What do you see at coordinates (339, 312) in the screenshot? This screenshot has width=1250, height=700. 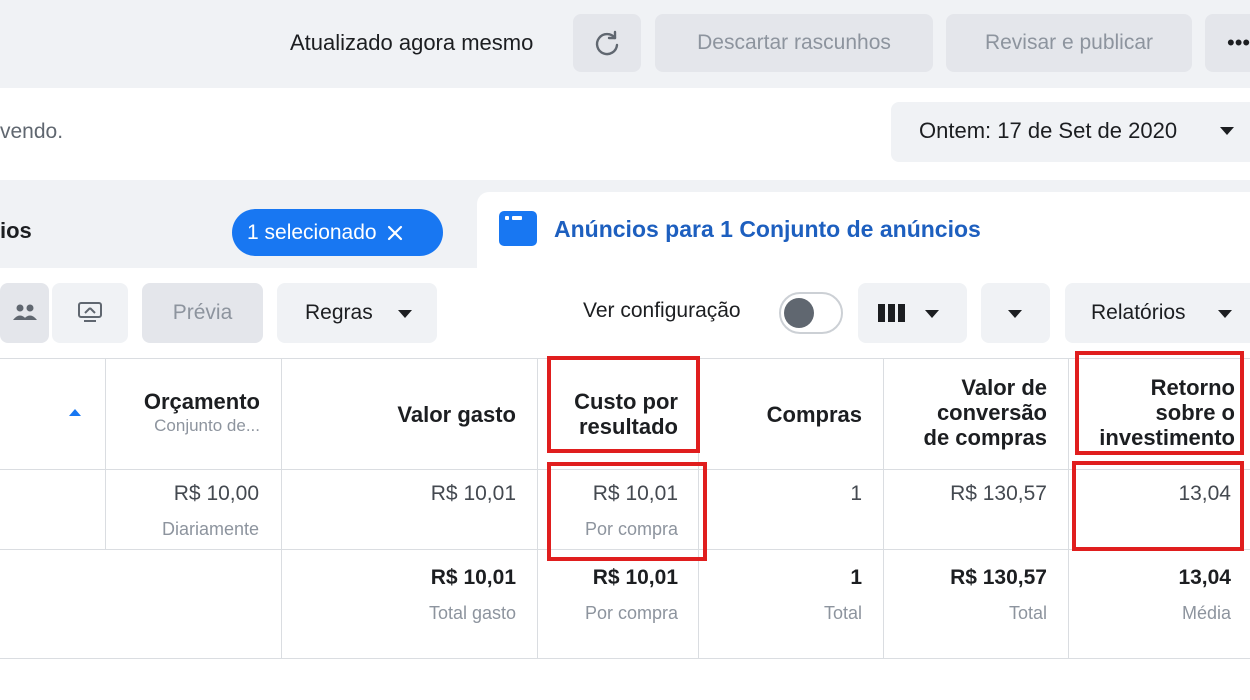 I see `rules-label: Regras` at bounding box center [339, 312].